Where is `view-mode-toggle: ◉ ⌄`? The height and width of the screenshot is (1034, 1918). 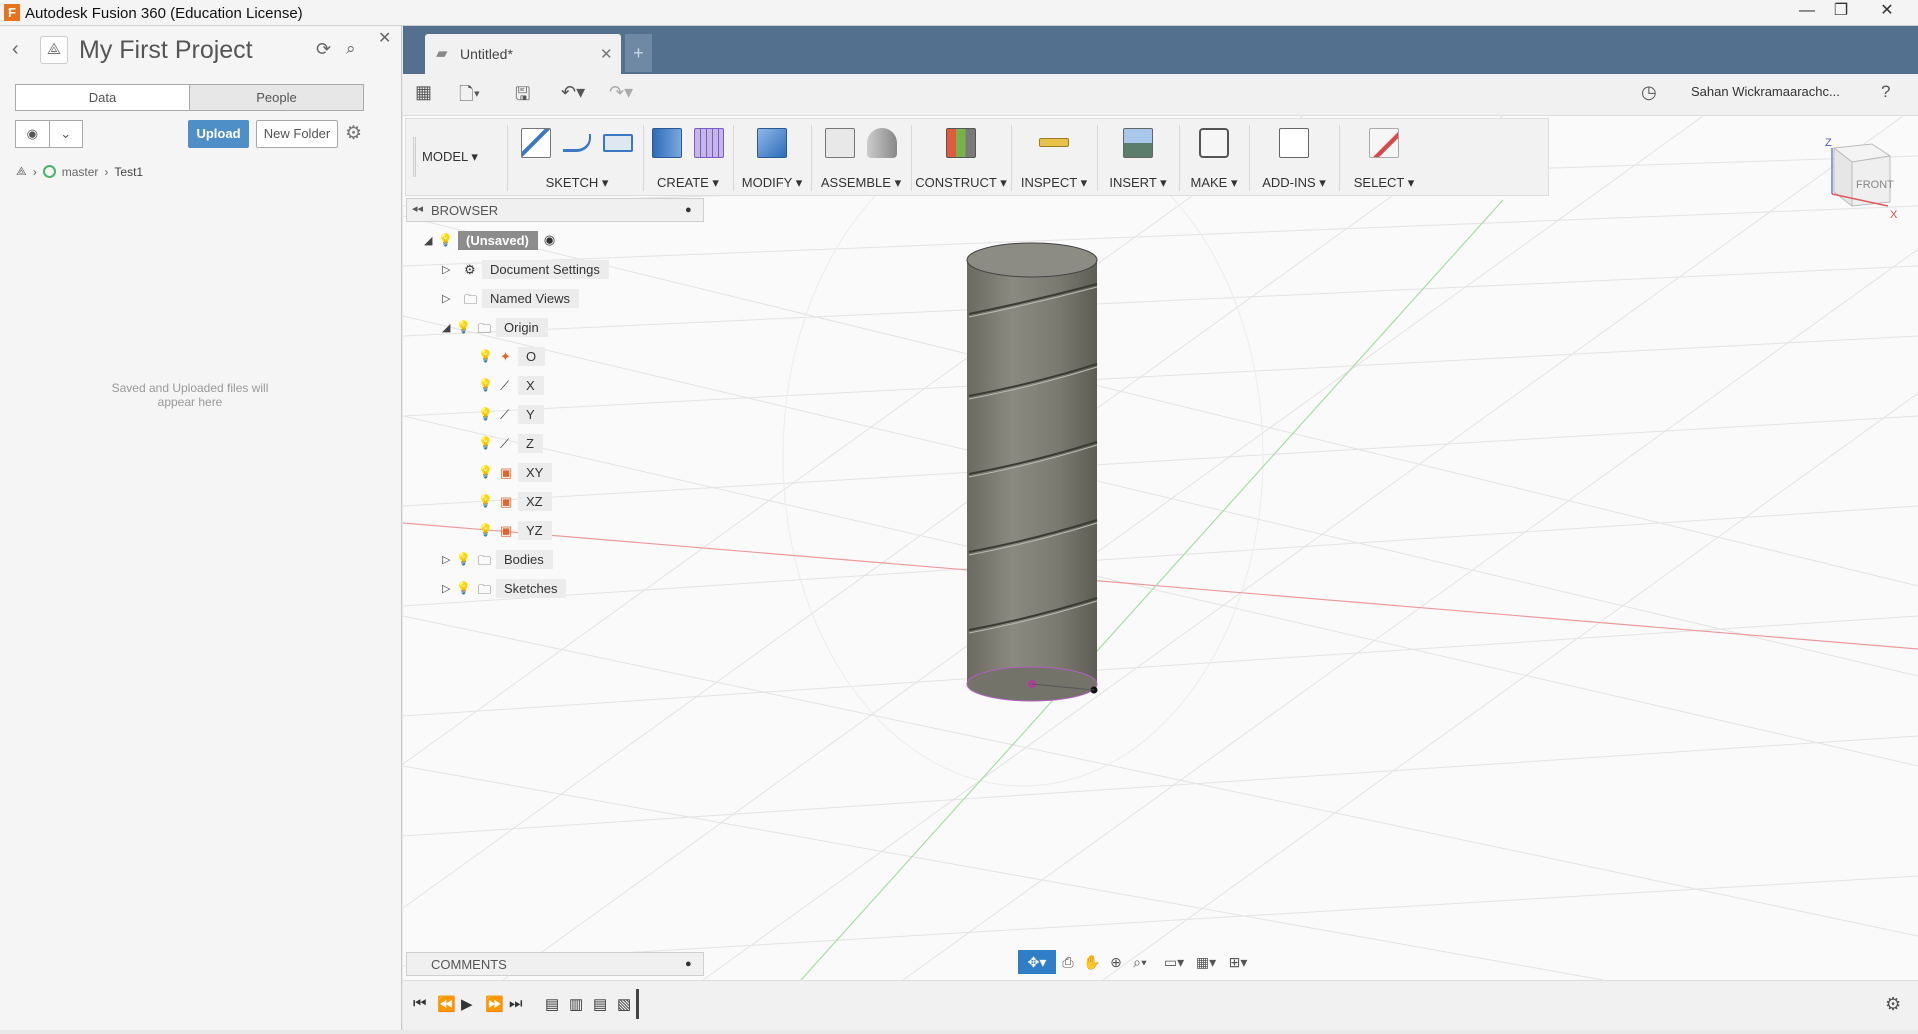 view-mode-toggle: ◉ ⌄ is located at coordinates (49, 134).